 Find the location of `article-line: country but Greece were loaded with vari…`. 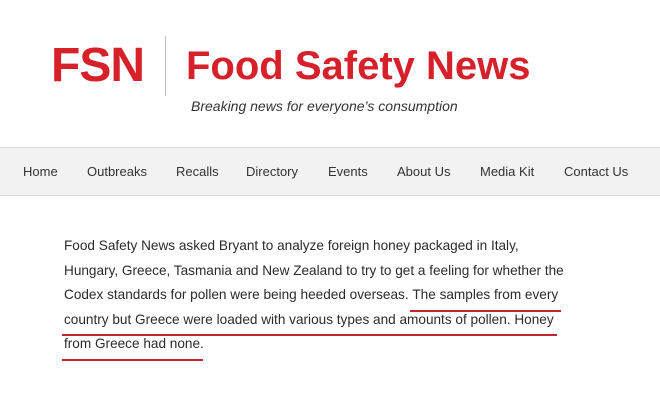

article-line: country but Greece were loaded with vari… is located at coordinates (343, 322).